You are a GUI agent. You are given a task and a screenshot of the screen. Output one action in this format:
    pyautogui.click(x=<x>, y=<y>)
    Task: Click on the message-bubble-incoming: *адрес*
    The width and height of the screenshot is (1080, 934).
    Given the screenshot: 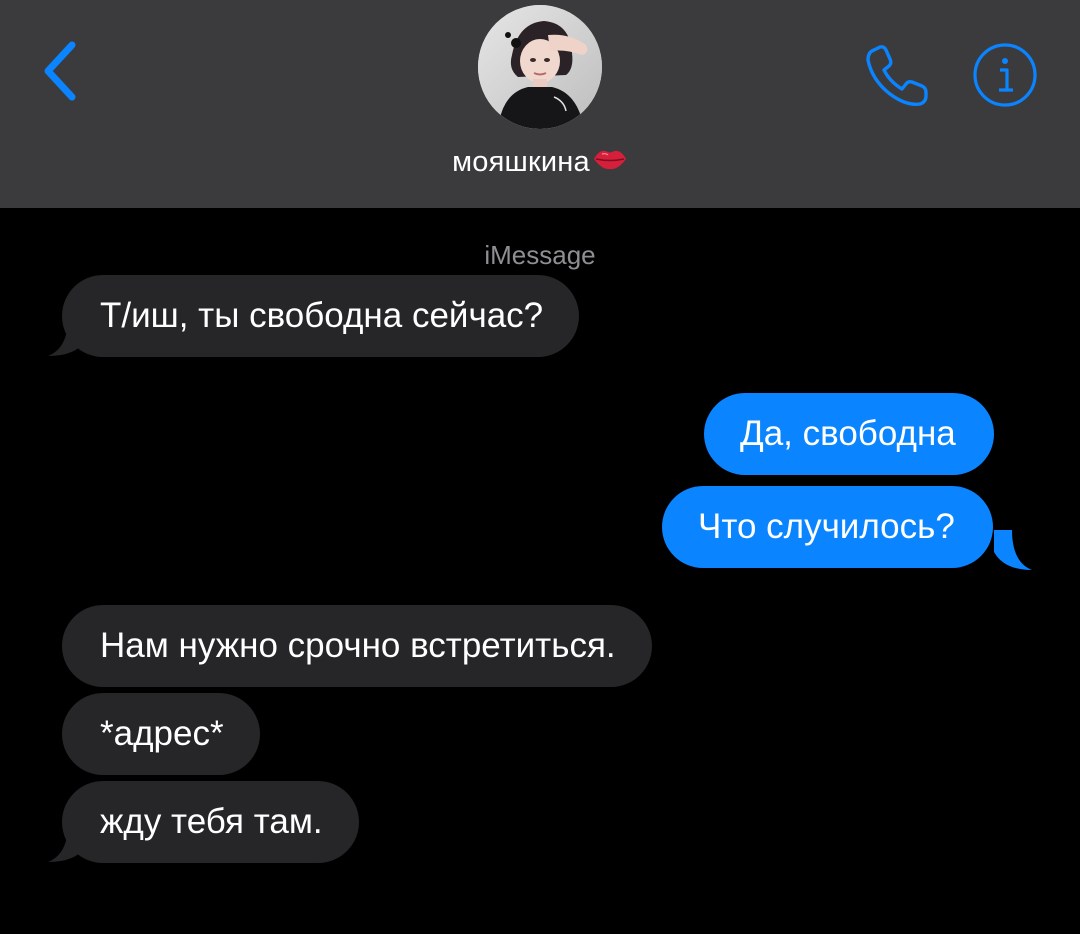 What is the action you would take?
    pyautogui.click(x=161, y=734)
    